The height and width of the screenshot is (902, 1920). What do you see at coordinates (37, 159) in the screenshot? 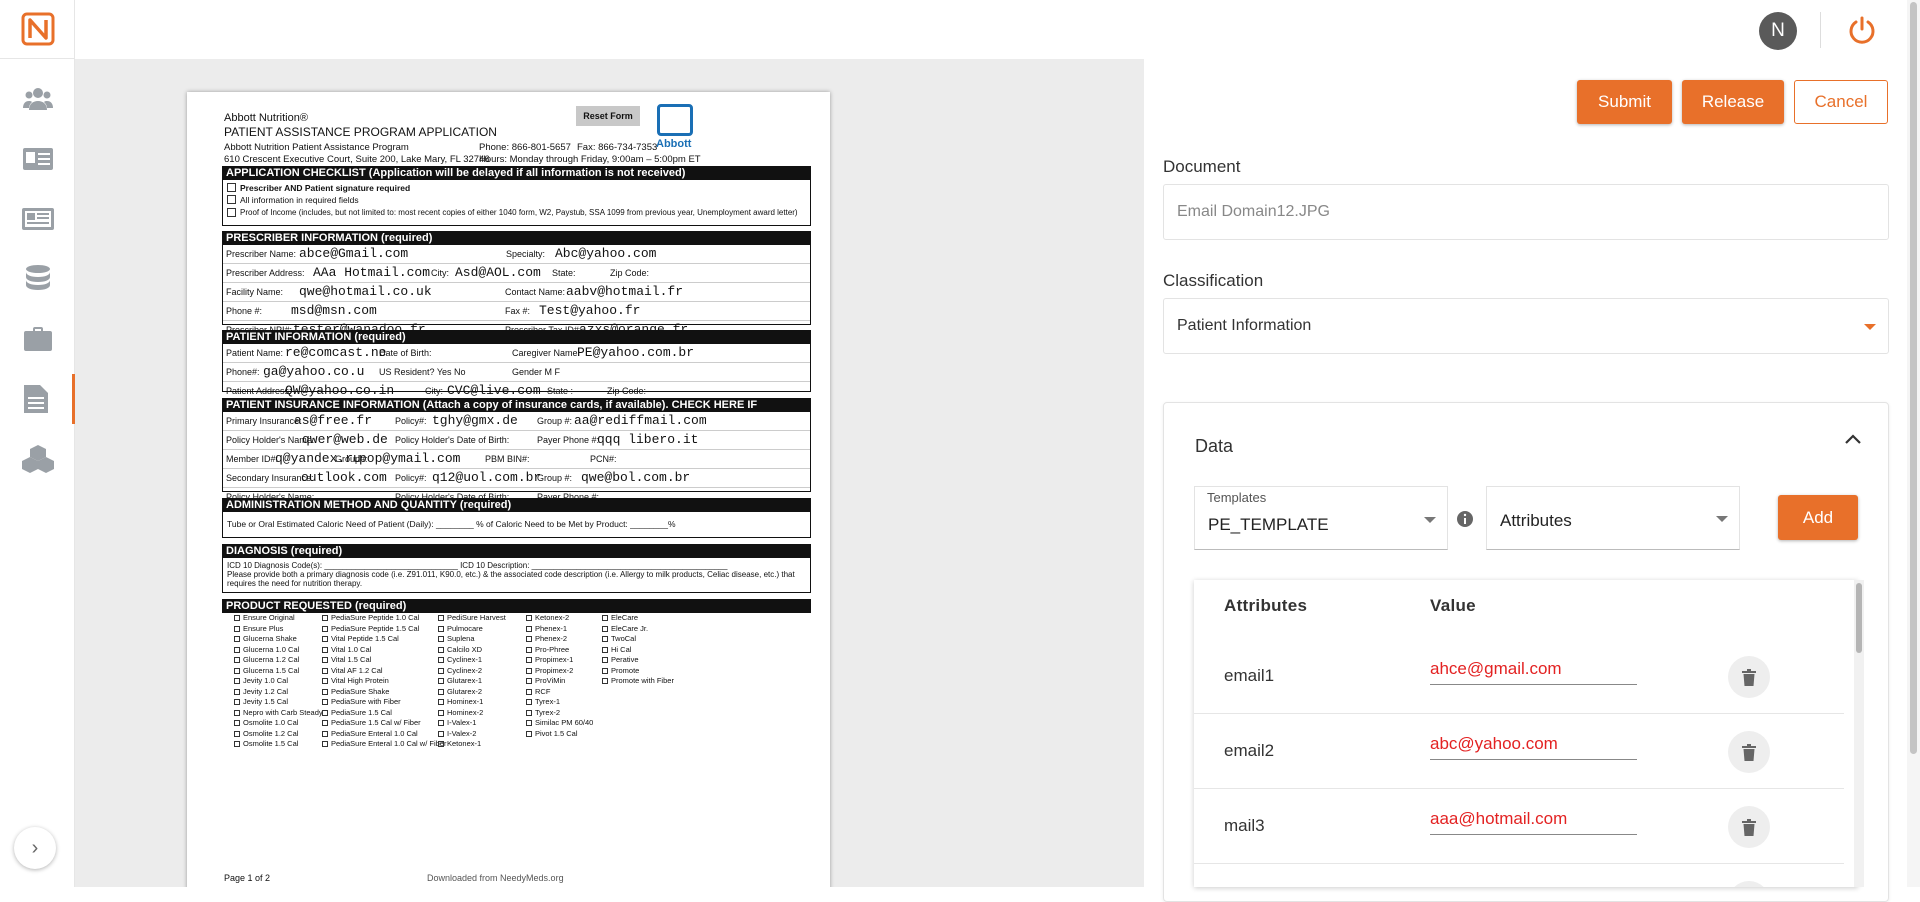
I see `nav-id-card-icon` at bounding box center [37, 159].